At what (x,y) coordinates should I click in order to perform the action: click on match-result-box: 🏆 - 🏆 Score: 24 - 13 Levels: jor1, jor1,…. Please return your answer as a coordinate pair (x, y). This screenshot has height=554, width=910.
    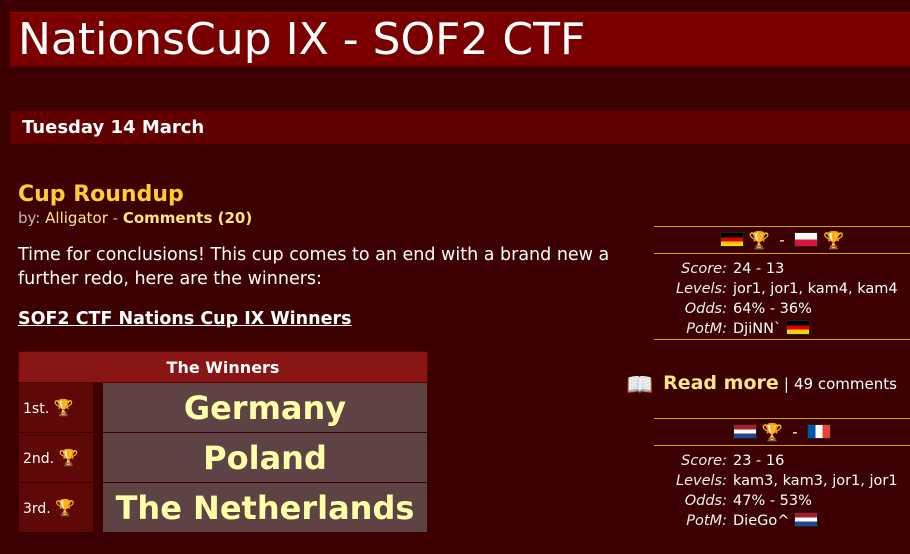
    Looking at the image, I should click on (782, 283).